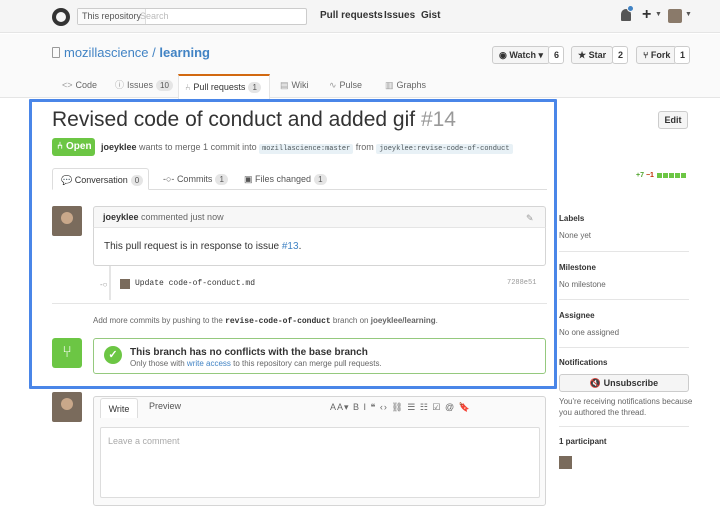 The width and height of the screenshot is (720, 506). Describe the element at coordinates (582, 284) in the screenshot. I see `milestone-value: No milestone` at that location.